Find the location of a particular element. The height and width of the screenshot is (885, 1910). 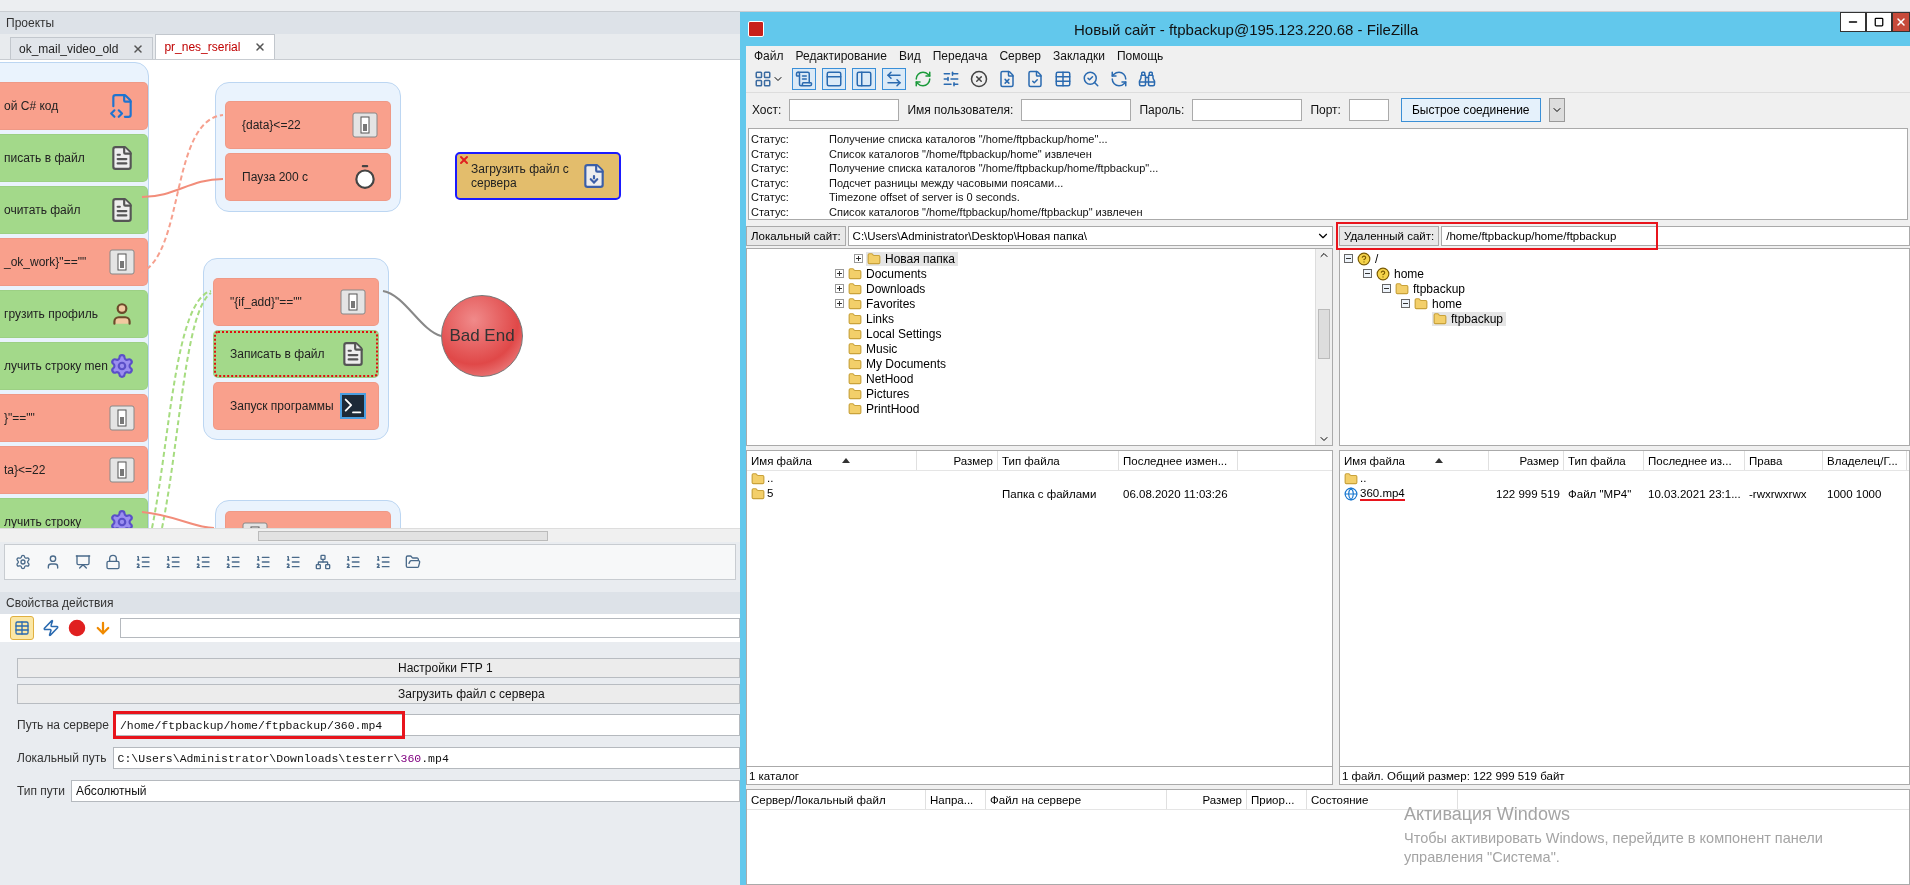

flow-node: лучить строку is located at coordinates (74, 513).